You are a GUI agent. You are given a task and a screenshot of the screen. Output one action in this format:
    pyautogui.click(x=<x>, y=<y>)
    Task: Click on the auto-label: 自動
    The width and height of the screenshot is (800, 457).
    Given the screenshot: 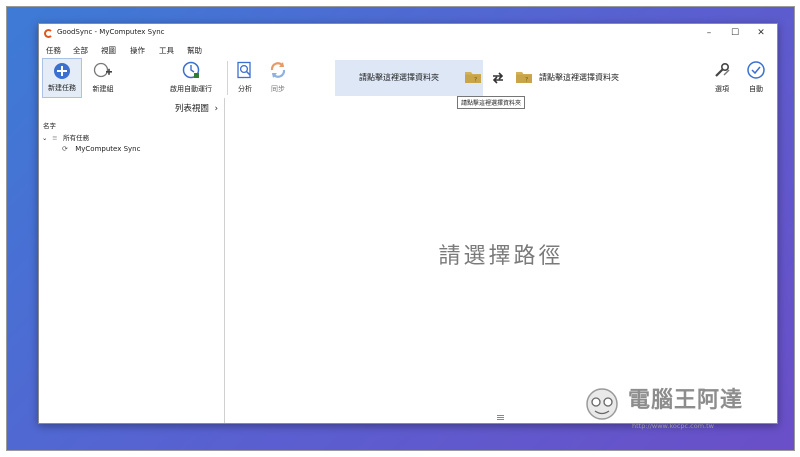 What is the action you would take?
    pyautogui.click(x=756, y=89)
    